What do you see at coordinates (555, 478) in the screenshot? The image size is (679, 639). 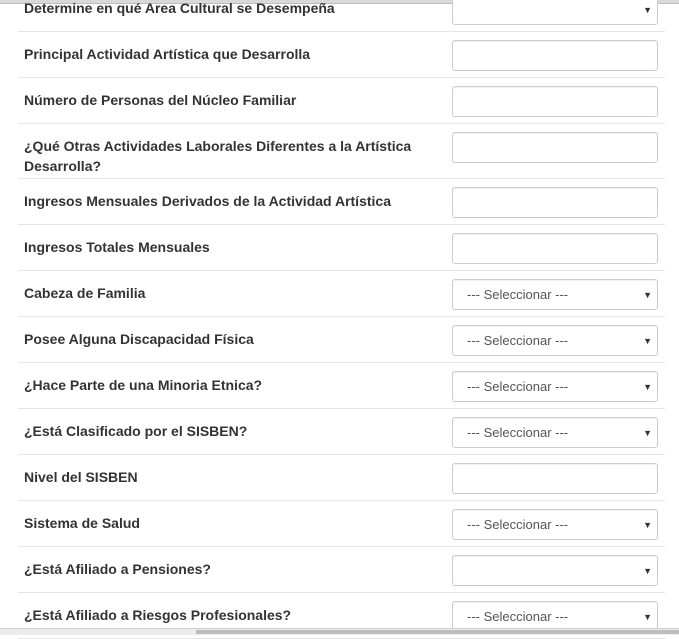 I see `nivel-sisben-input` at bounding box center [555, 478].